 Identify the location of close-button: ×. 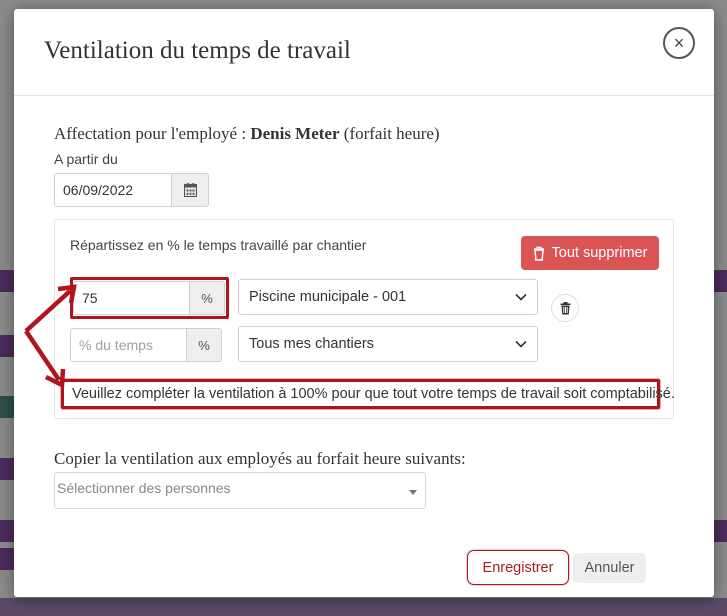
(679, 43).